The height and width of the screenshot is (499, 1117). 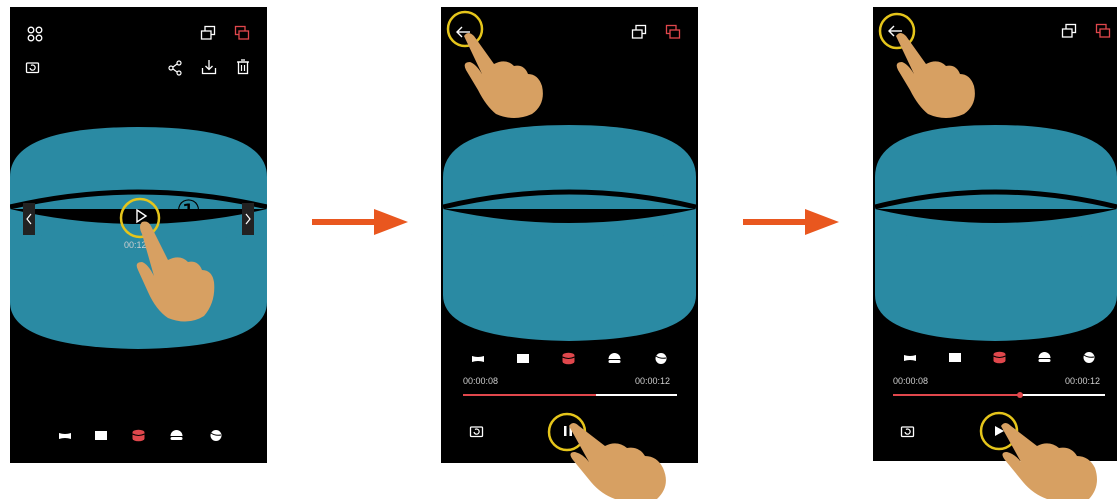 What do you see at coordinates (360, 222) in the screenshot?
I see `flow-arrow-1-icon` at bounding box center [360, 222].